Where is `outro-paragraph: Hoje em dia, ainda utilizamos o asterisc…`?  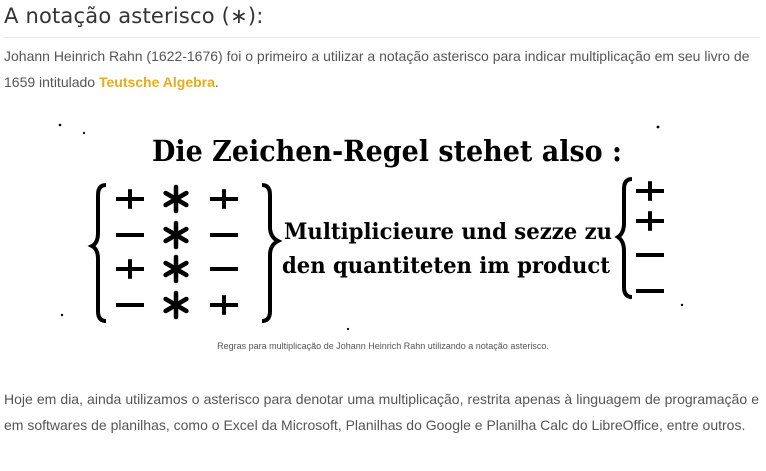
outro-paragraph: Hoje em dia, ainda utilizamos o asterisc… is located at coordinates (381, 412).